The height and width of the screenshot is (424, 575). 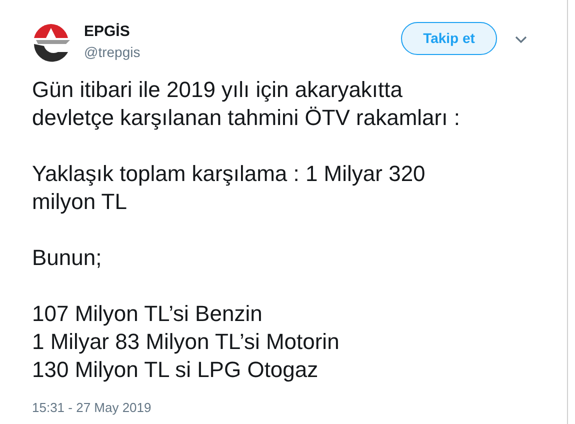 I want to click on logo-icon, so click(x=51, y=42).